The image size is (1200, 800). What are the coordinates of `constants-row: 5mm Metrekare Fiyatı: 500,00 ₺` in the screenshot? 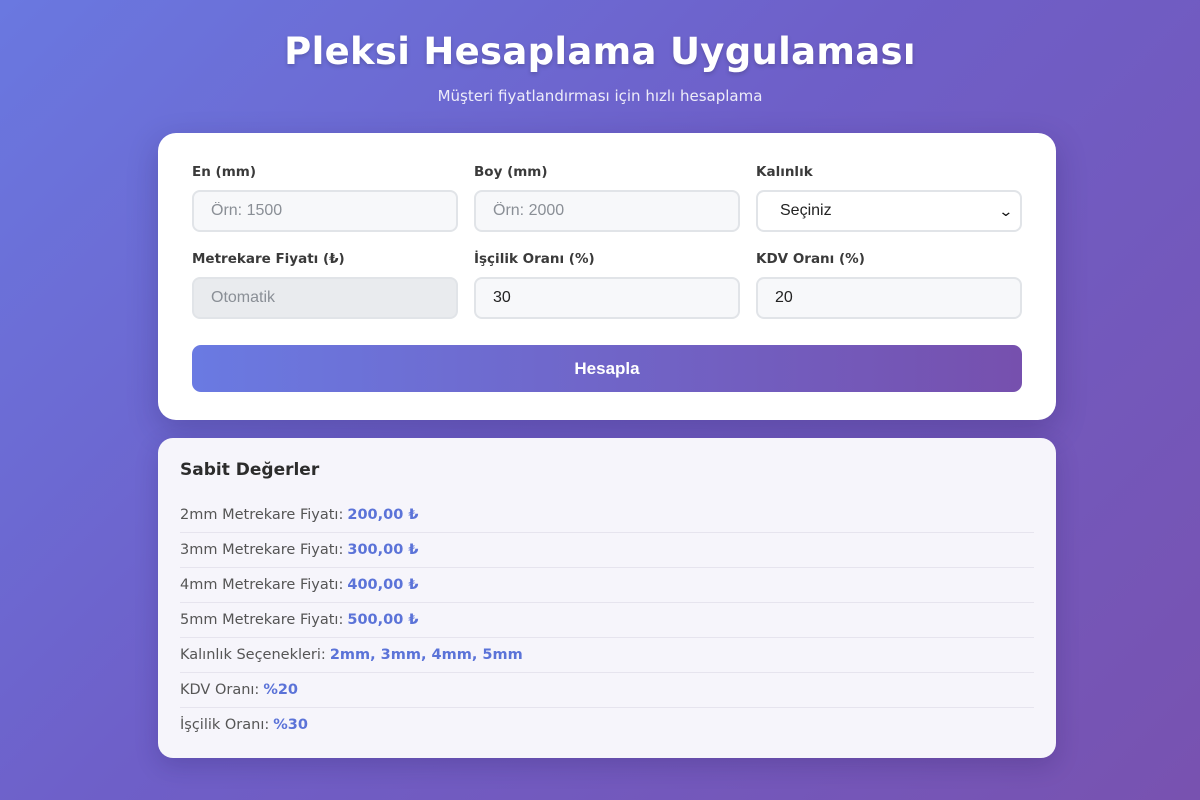 It's located at (607, 620).